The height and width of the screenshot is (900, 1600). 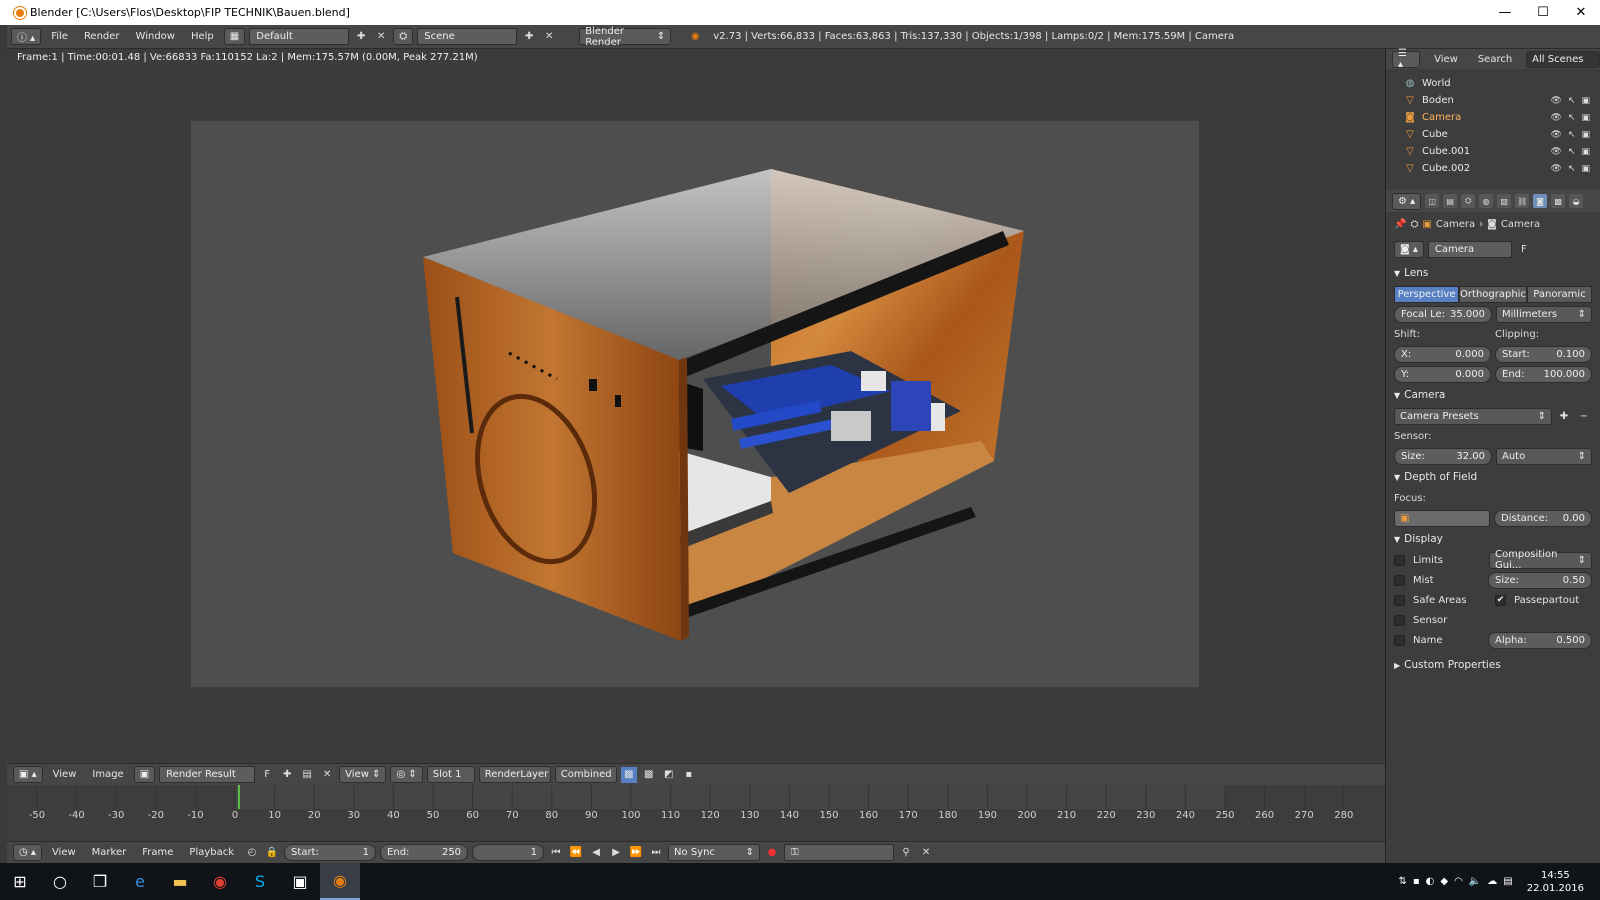 I want to click on camera-data-tab-icon: ◙, so click(x=1540, y=201).